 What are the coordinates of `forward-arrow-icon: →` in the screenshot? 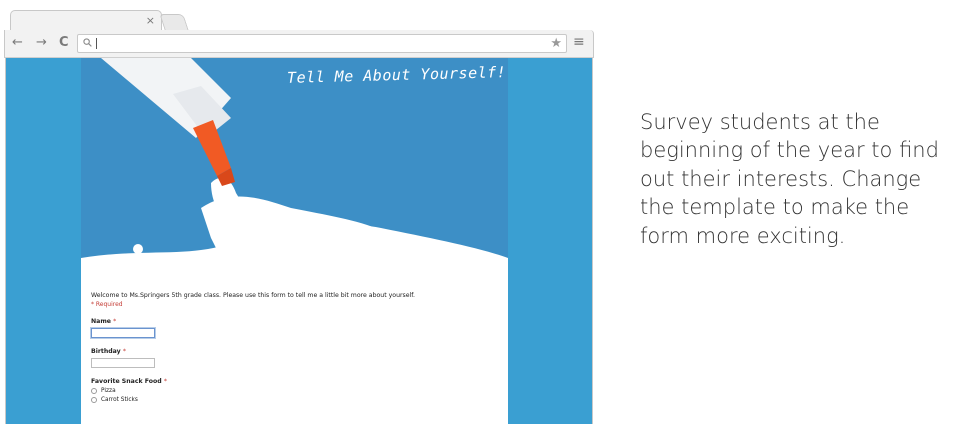 It's located at (41, 43).